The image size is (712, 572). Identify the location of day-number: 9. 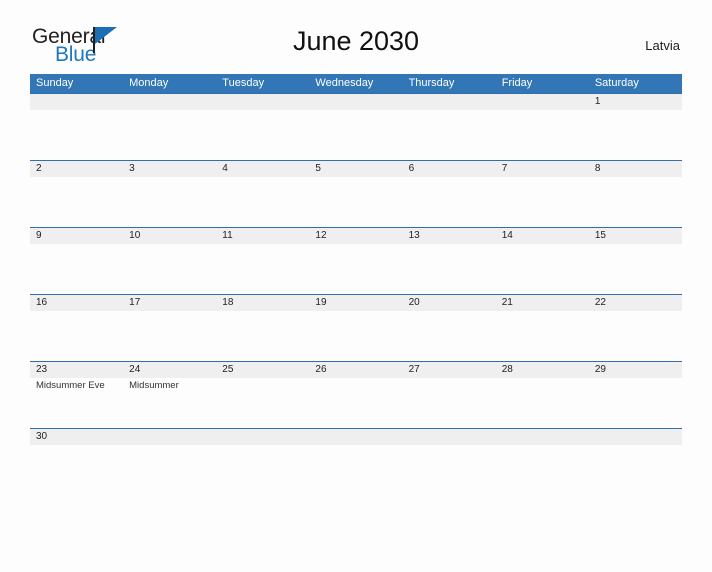
(39, 235).